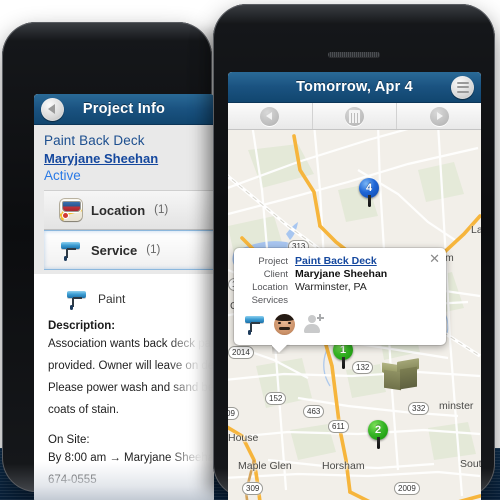 This screenshot has width=500, height=500. What do you see at coordinates (313, 323) in the screenshot?
I see `add-person-icon` at bounding box center [313, 323].